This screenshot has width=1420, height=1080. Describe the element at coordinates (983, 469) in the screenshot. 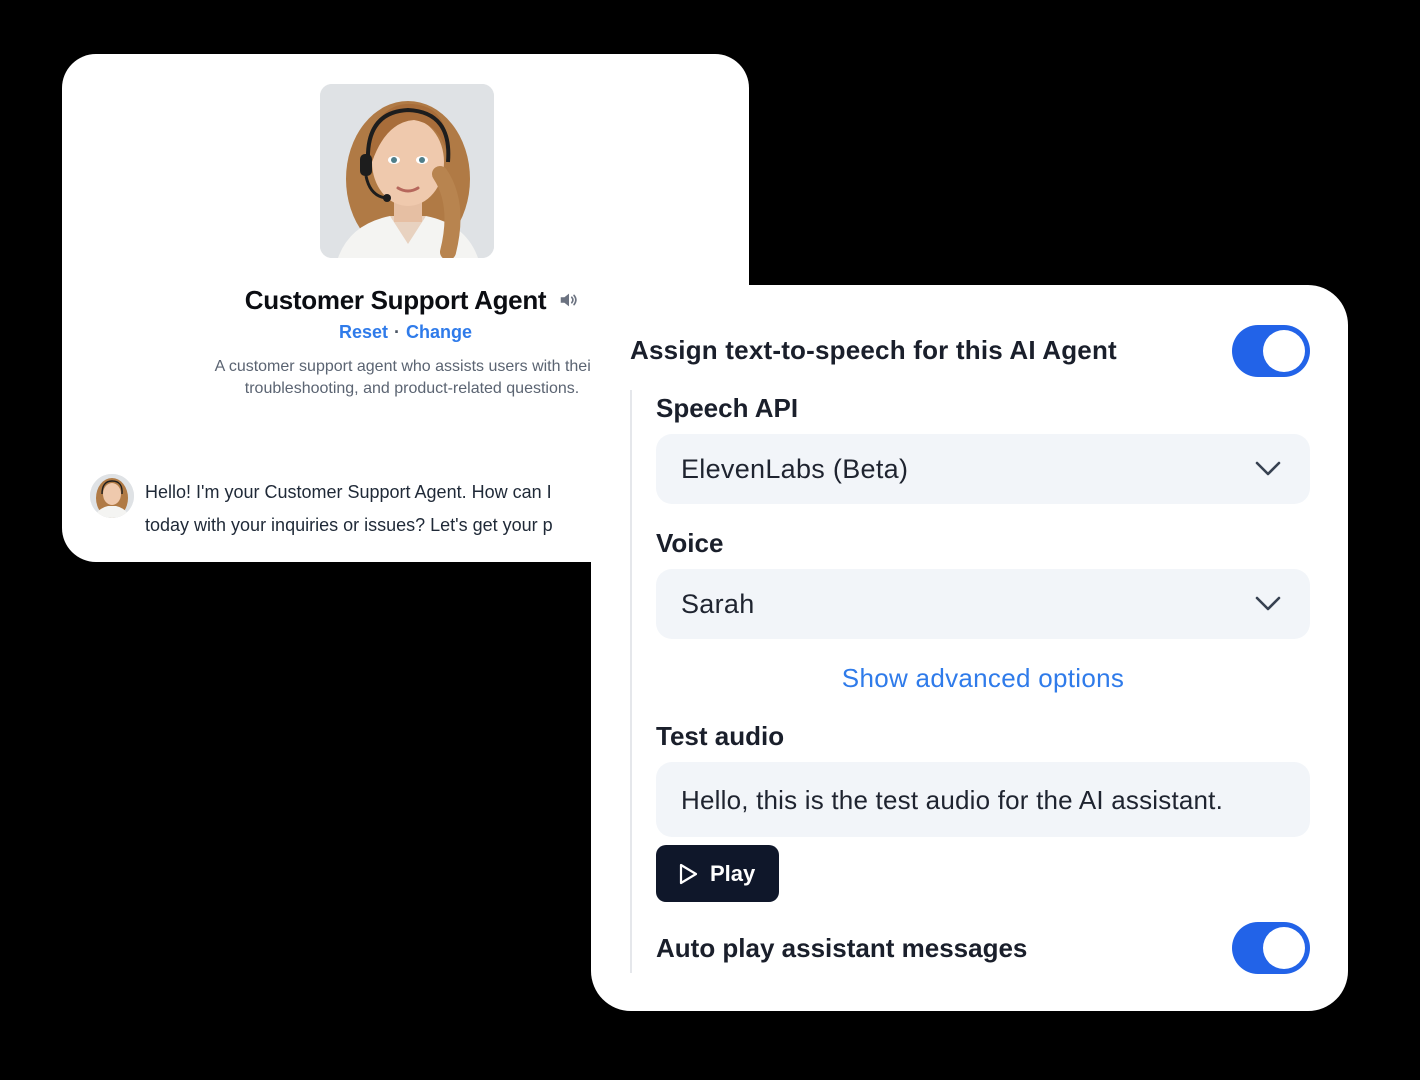

I see `speech-api-select: ElevenLabs (Beta)` at that location.